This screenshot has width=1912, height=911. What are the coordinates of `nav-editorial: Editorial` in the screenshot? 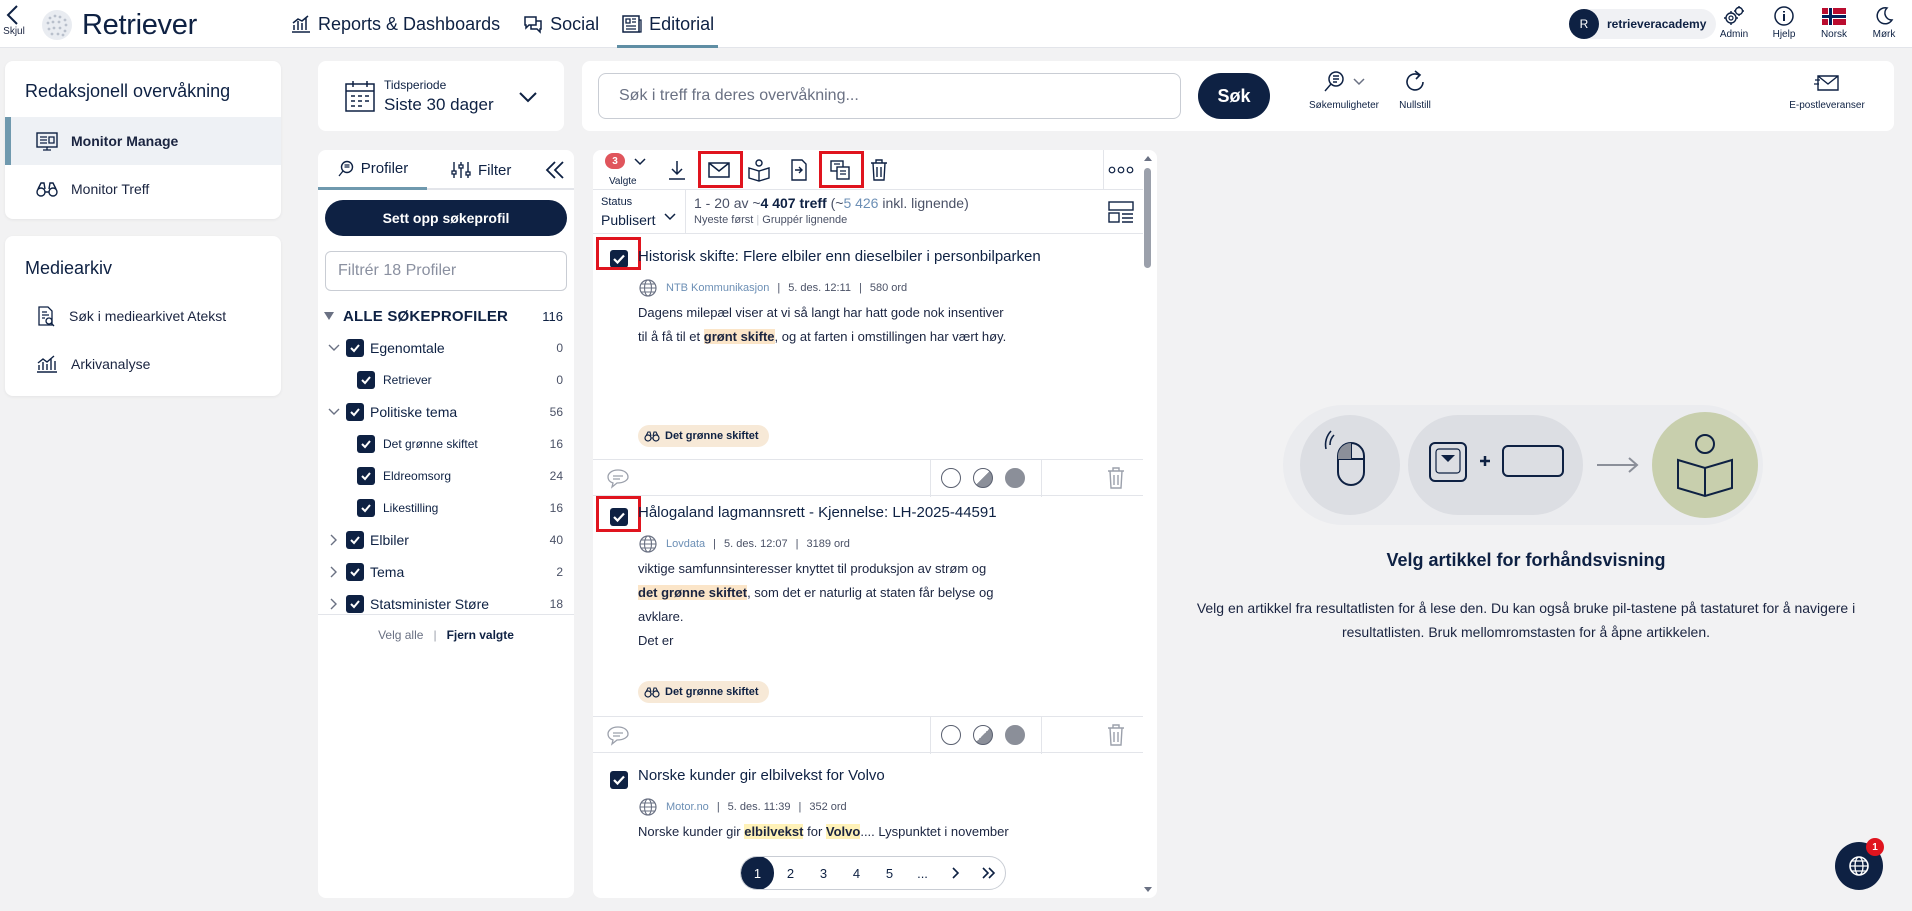 It's located at (668, 24).